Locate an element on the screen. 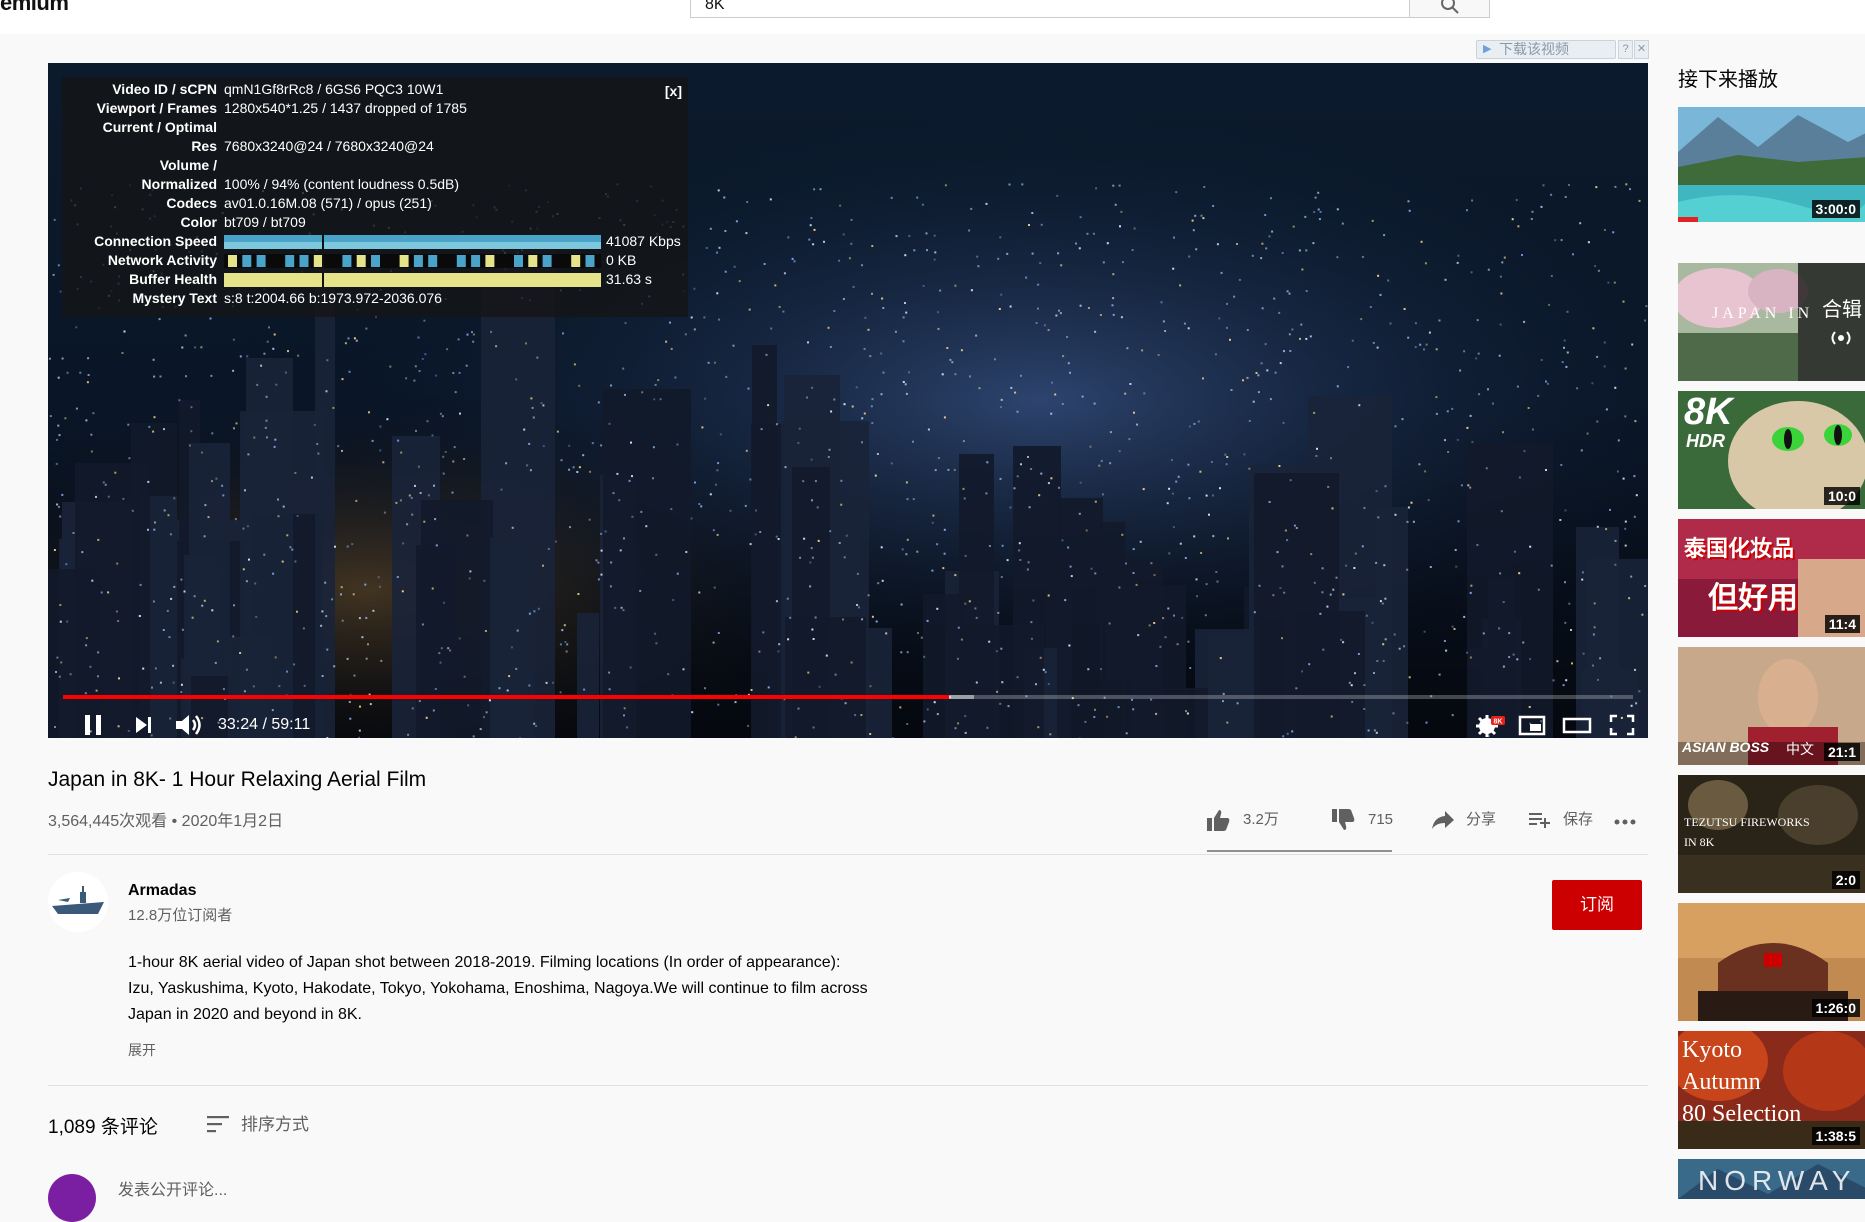 This screenshot has height=1222, width=1865. top-bar: emium is located at coordinates (932, 17).